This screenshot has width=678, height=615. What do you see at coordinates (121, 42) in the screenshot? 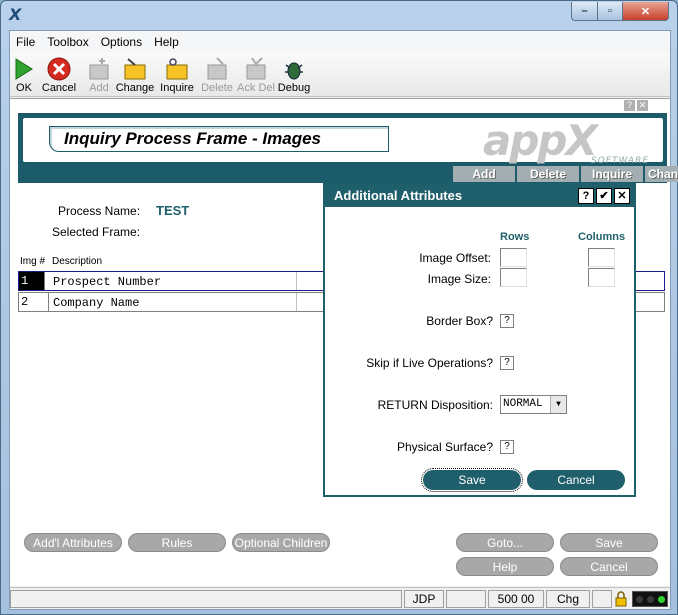
I see `menu-options: Options` at bounding box center [121, 42].